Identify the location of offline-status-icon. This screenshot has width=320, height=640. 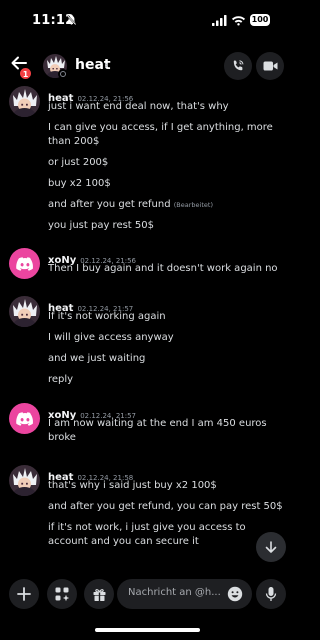
(63, 74).